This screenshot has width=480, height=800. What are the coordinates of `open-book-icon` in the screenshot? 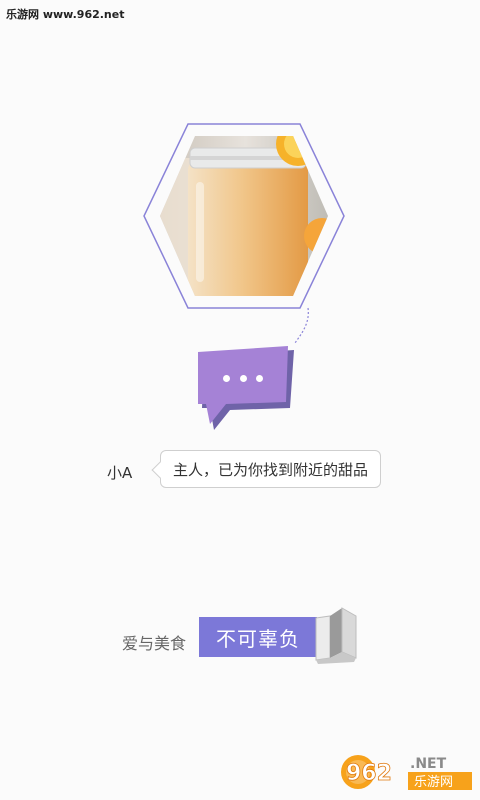 It's located at (336, 635).